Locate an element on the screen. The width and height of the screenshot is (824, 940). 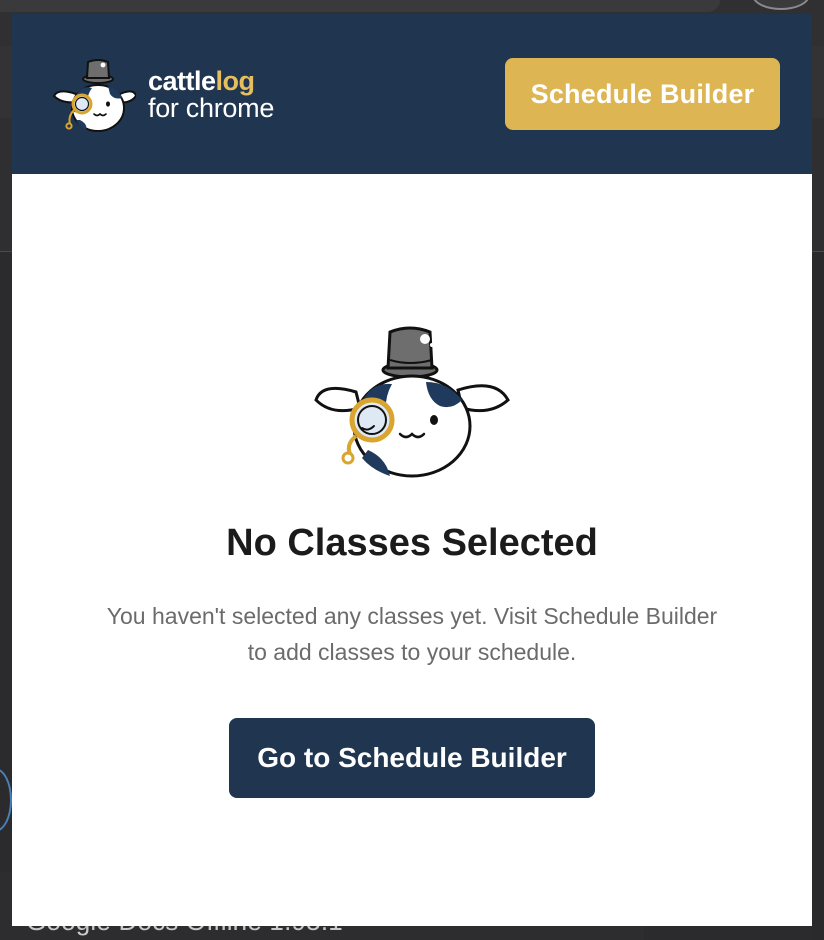
browser-tab-strip is located at coordinates (360, 6).